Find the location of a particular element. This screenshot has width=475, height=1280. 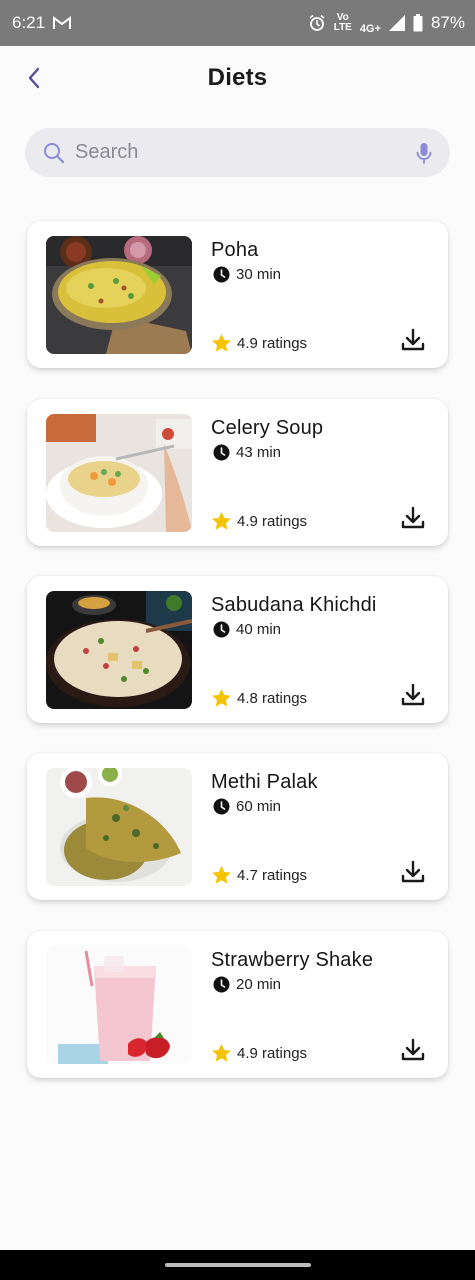

diet-time-label: 43 min is located at coordinates (259, 452).